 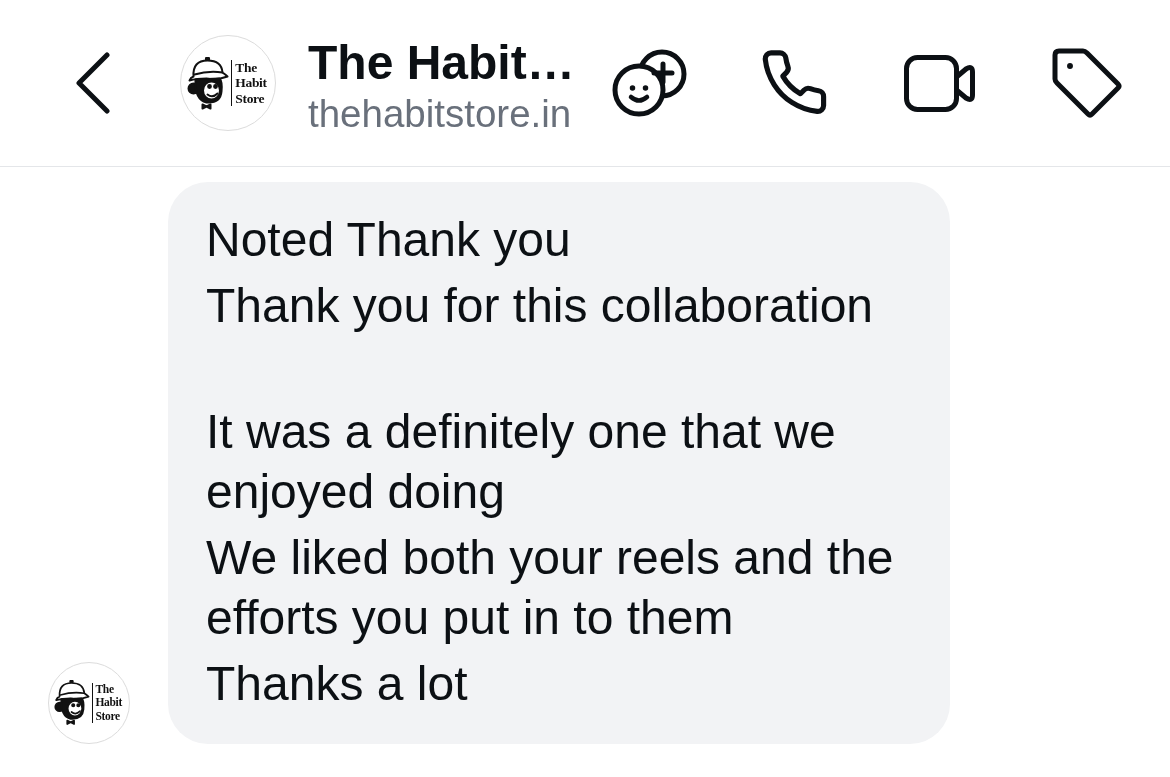 What do you see at coordinates (794, 83) in the screenshot?
I see `phone-icon` at bounding box center [794, 83].